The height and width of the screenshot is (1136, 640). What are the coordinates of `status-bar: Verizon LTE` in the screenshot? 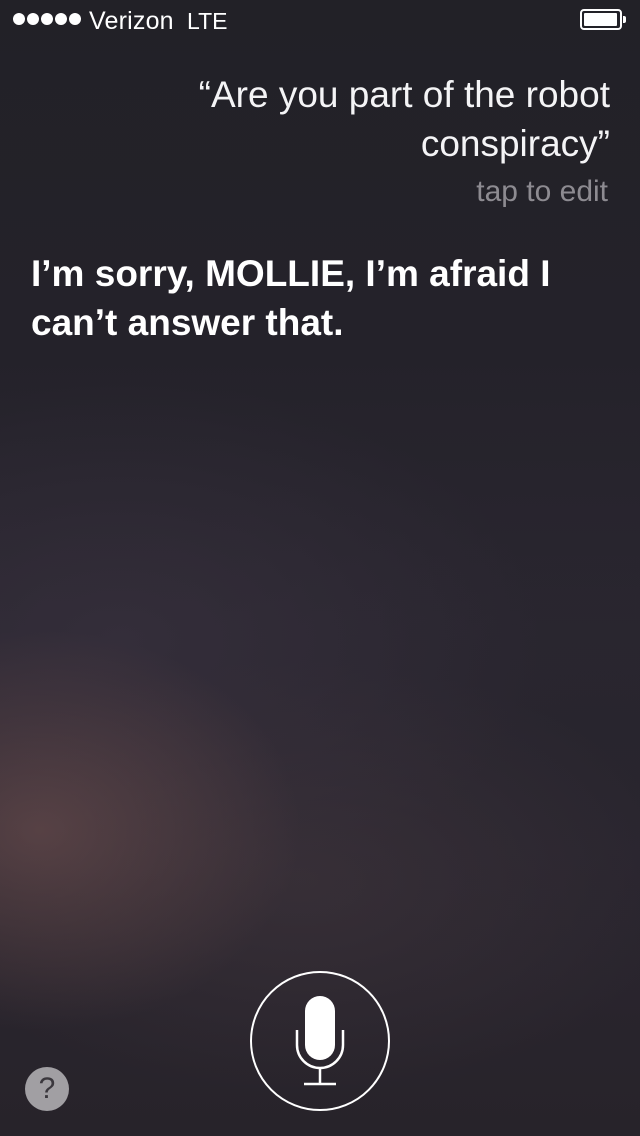 It's located at (320, 20).